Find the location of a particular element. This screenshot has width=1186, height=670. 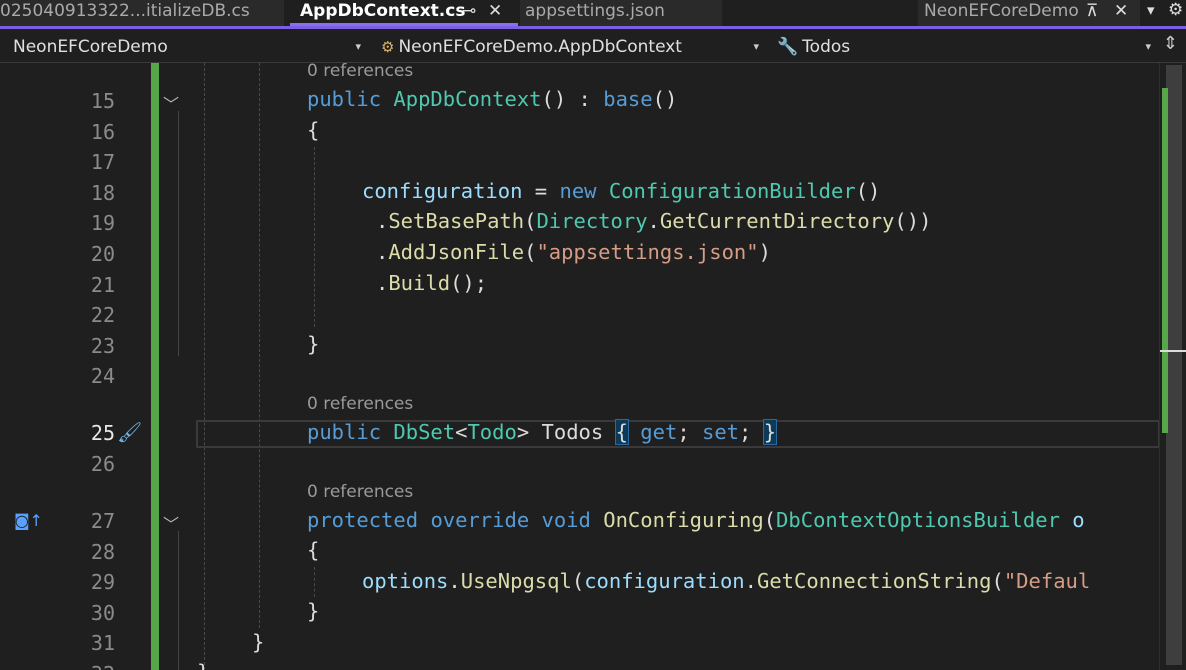

line-number: 26 is located at coordinates (102, 464).